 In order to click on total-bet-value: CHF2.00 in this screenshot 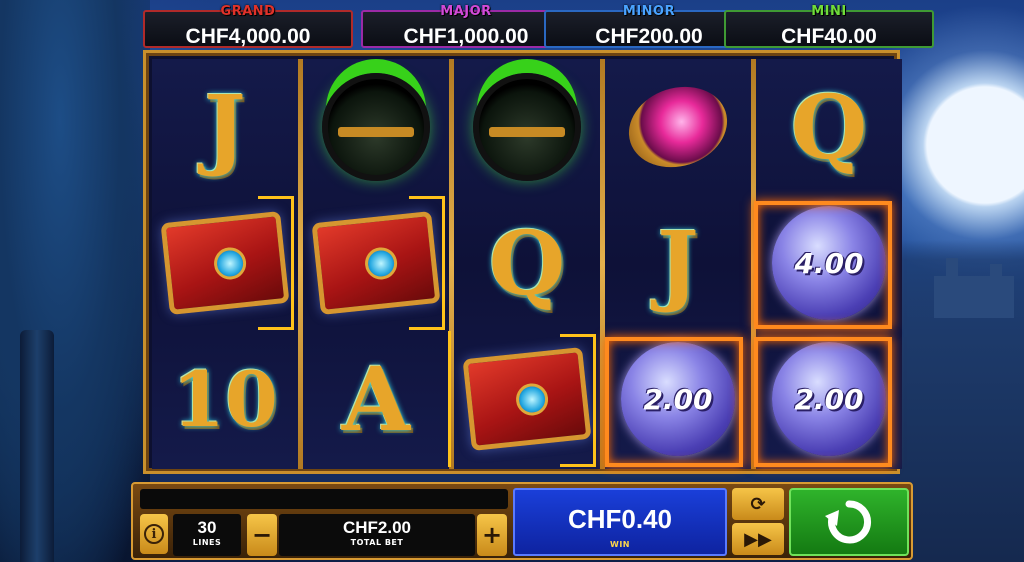, I will do `click(377, 527)`.